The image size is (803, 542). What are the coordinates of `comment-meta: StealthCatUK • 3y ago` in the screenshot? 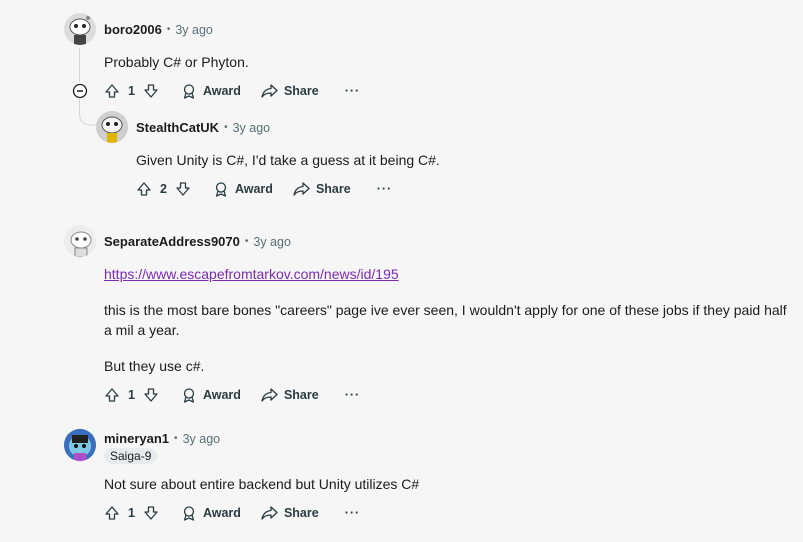 It's located at (203, 127).